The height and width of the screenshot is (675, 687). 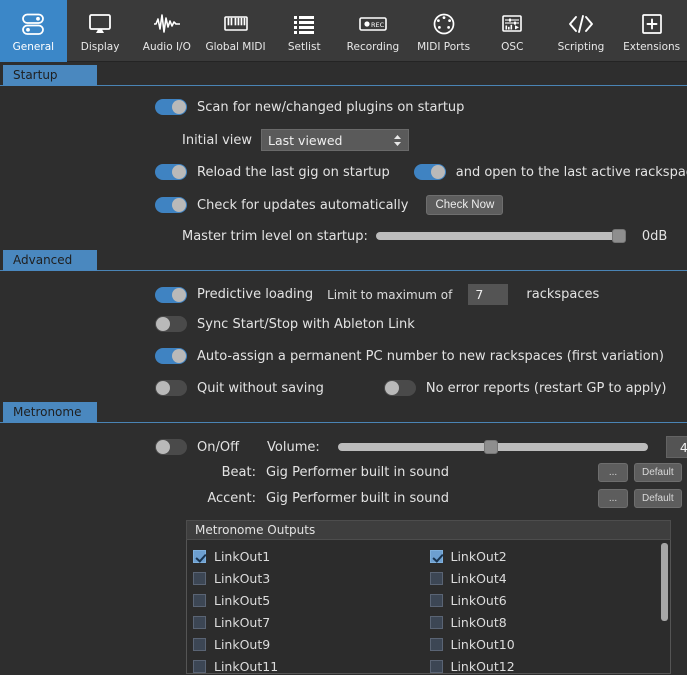 What do you see at coordinates (100, 24) in the screenshot?
I see `monitor-icon` at bounding box center [100, 24].